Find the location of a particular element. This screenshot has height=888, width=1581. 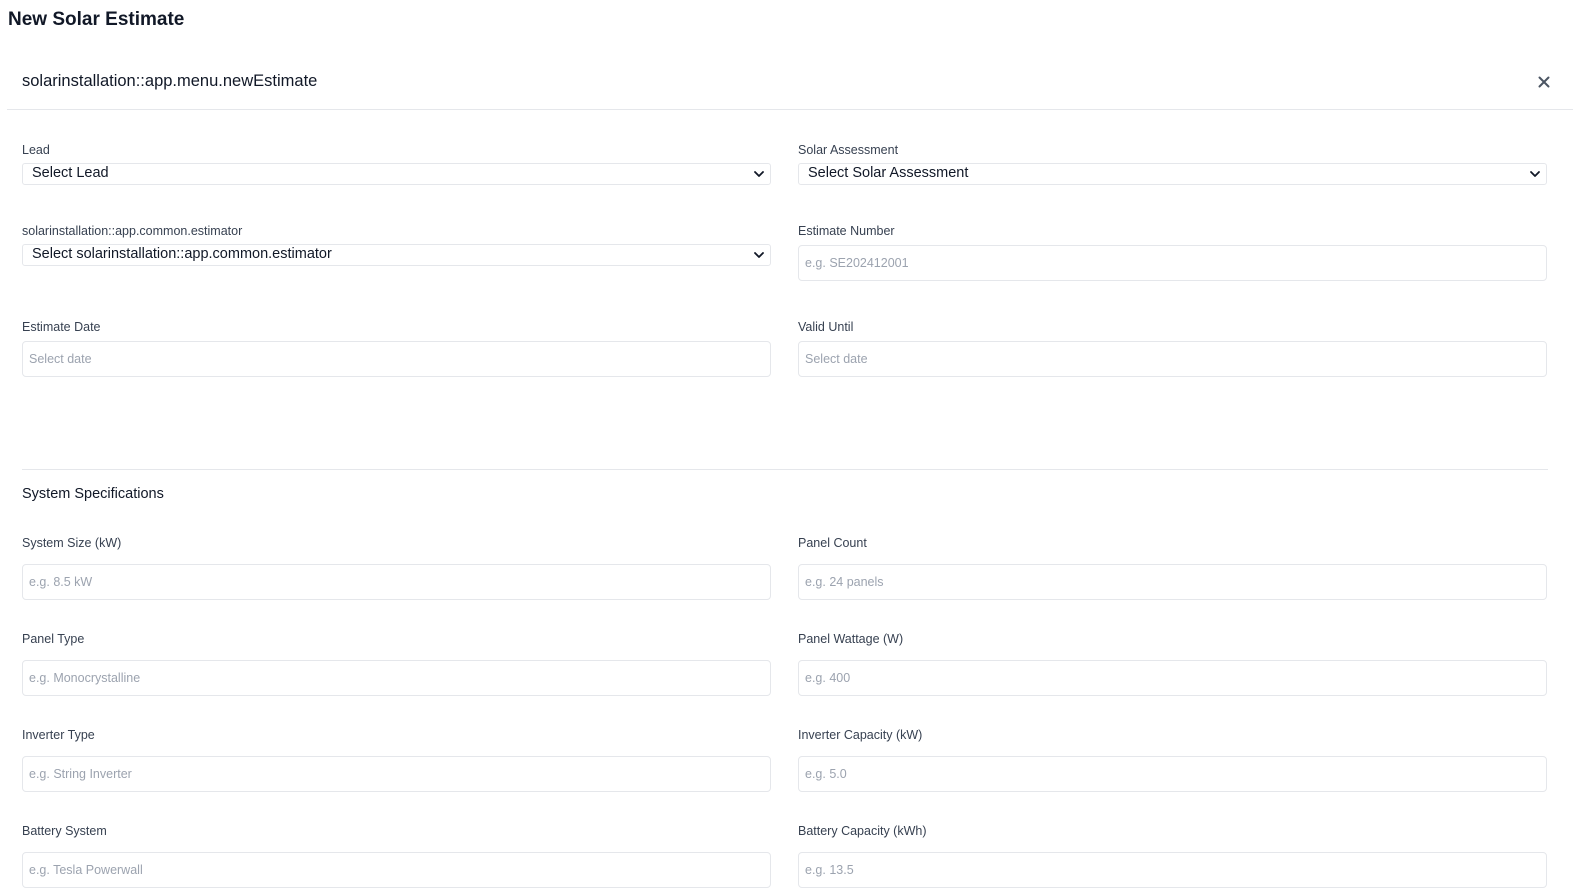

panel-count-input-wrapper is located at coordinates (1172, 582).